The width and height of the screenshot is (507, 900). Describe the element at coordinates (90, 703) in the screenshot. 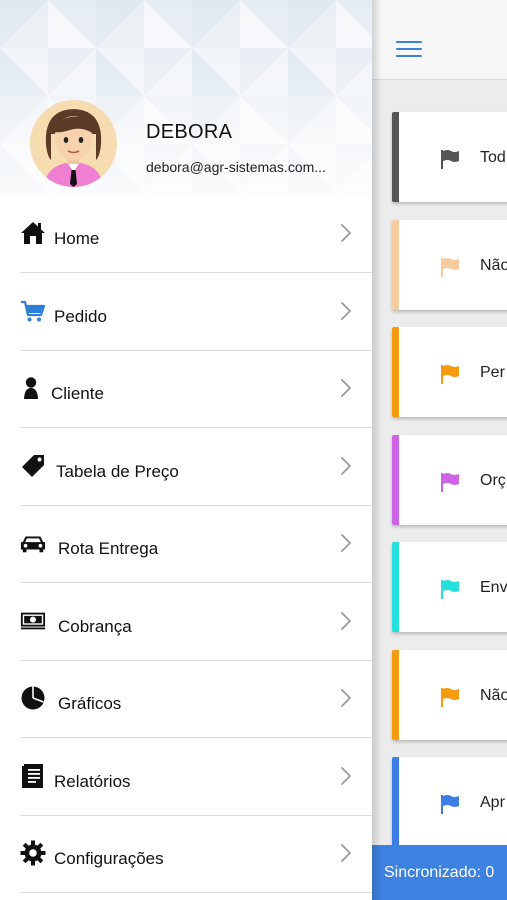

I see `menu-item-label: Gráficos` at that location.